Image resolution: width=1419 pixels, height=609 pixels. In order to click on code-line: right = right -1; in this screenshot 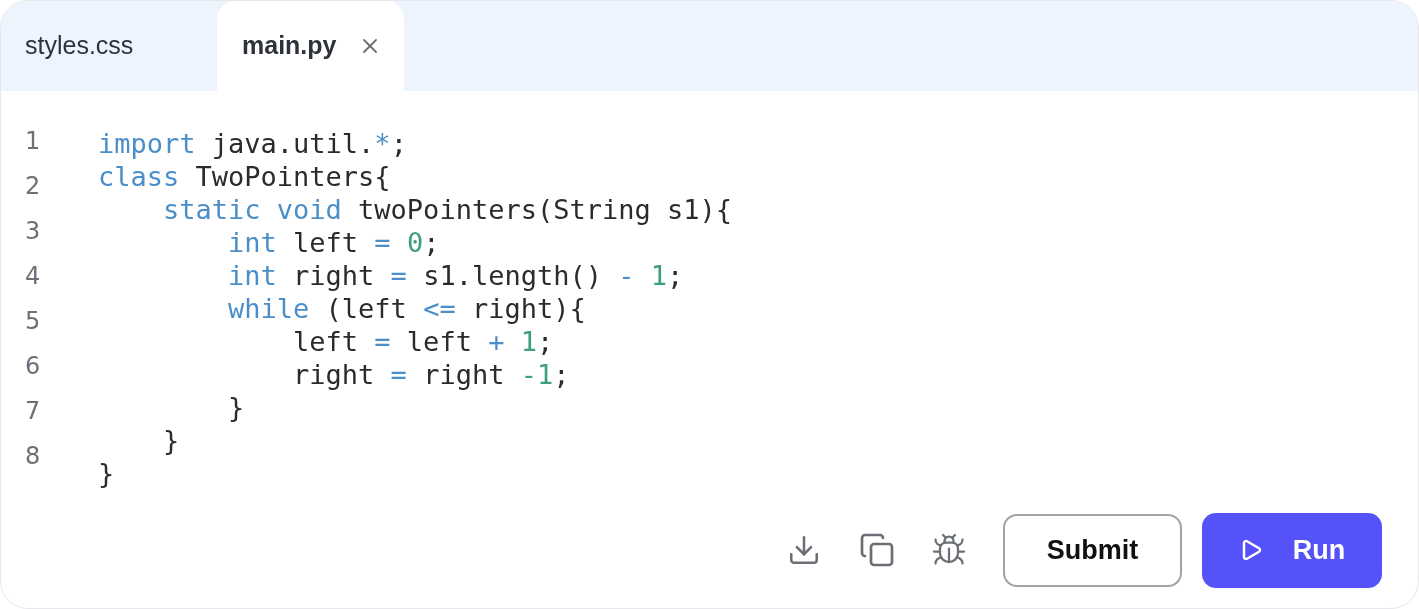, I will do `click(431, 374)`.